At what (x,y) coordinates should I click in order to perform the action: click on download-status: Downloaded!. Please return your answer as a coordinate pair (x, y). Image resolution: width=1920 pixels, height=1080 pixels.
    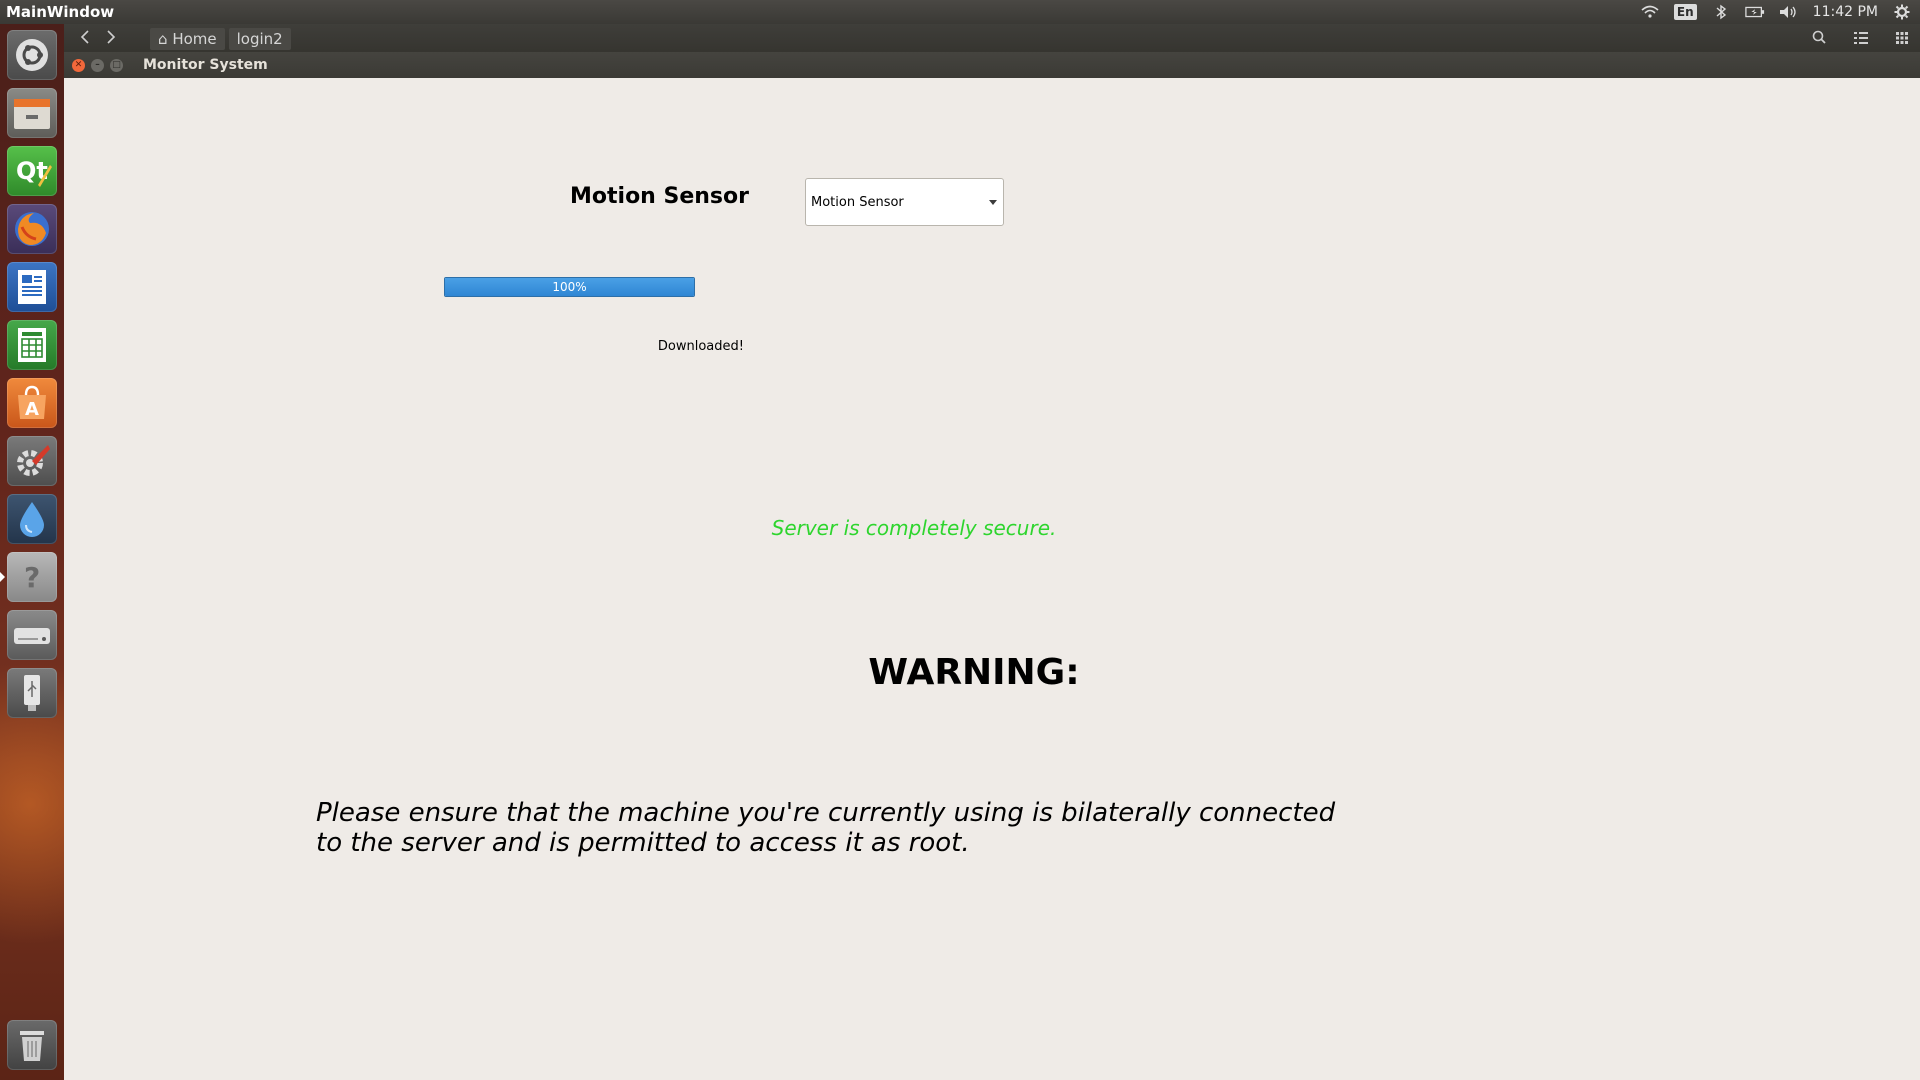
    Looking at the image, I should click on (700, 346).